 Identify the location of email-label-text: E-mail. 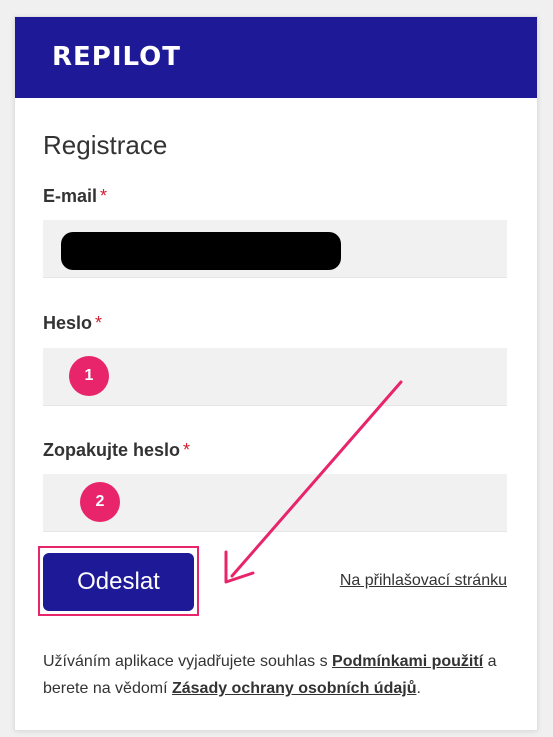
(70, 196).